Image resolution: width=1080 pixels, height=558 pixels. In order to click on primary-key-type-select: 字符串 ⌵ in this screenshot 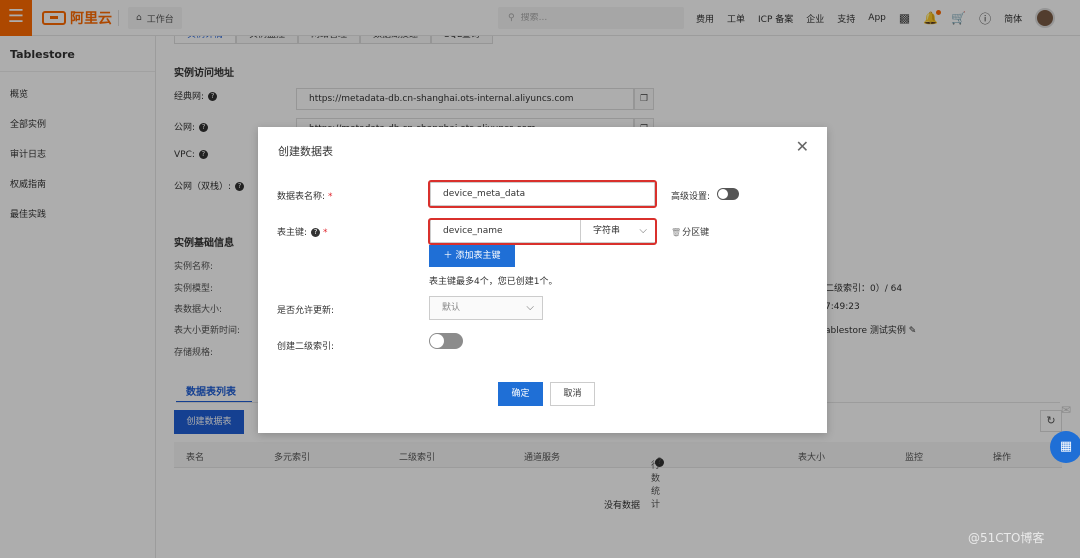, I will do `click(618, 231)`.